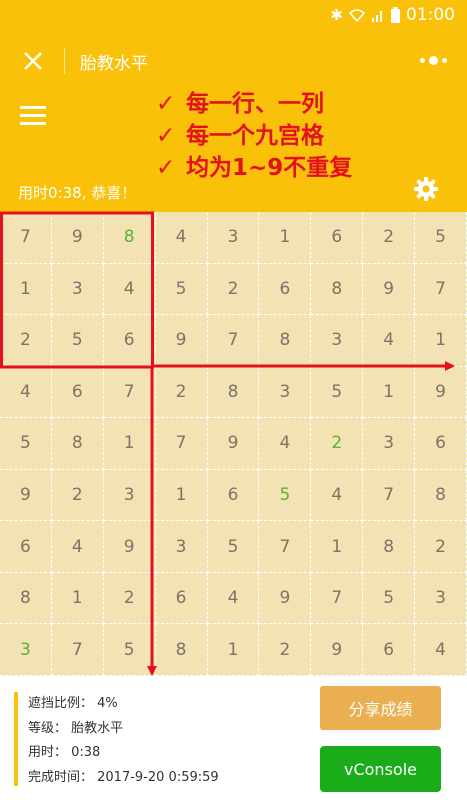 The image size is (467, 800). I want to click on wifi-icon, so click(357, 15).